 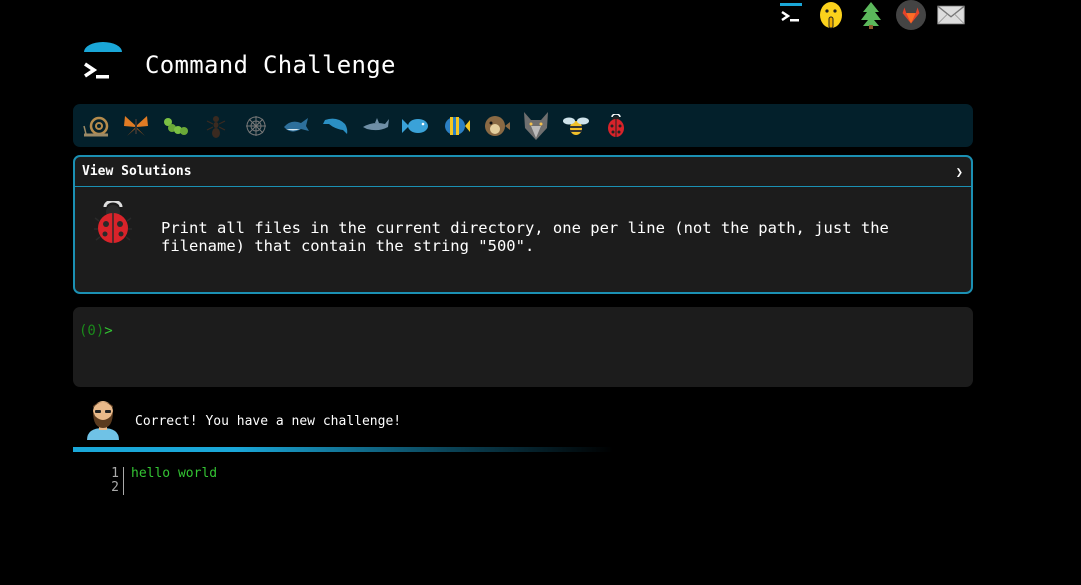 I want to click on gitlab-icon, so click(x=911, y=15).